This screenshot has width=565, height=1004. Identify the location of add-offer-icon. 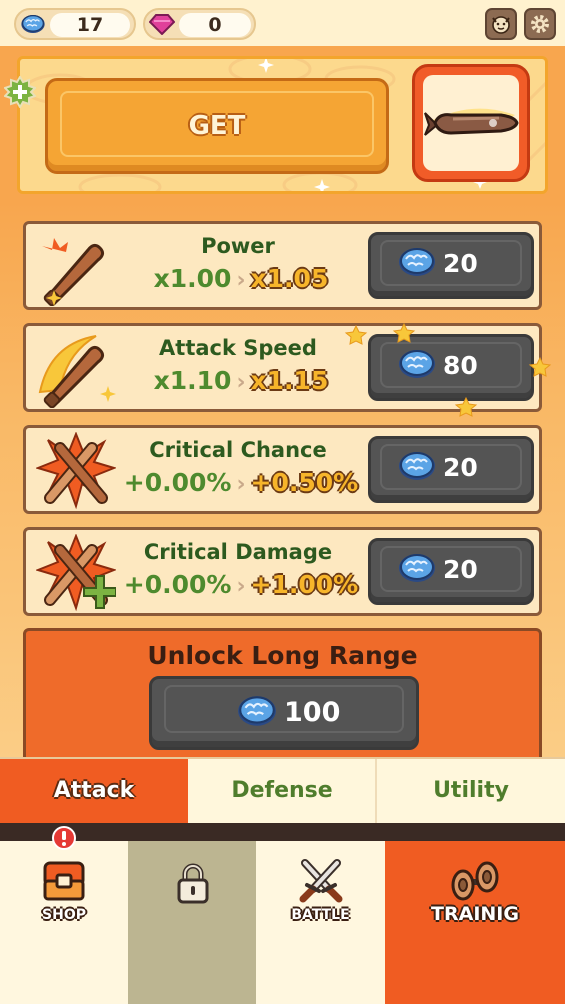
(20, 92).